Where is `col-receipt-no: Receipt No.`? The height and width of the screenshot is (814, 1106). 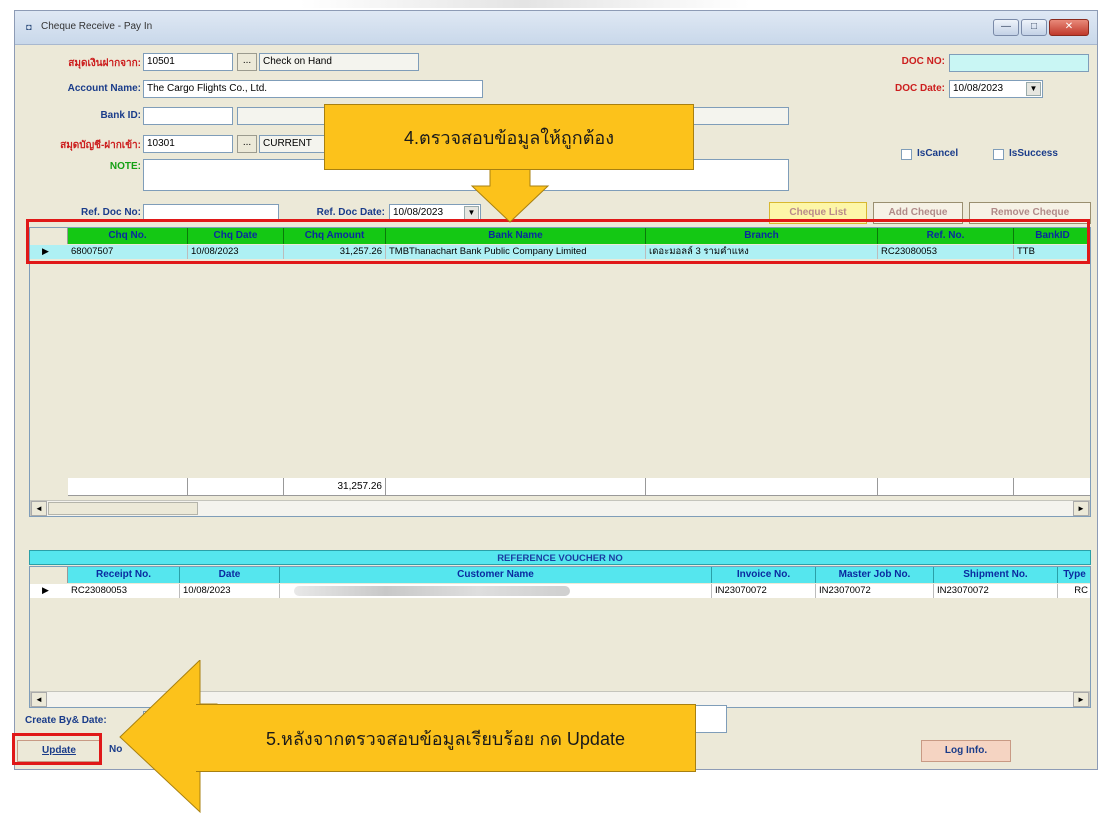
col-receipt-no: Receipt No. is located at coordinates (124, 575).